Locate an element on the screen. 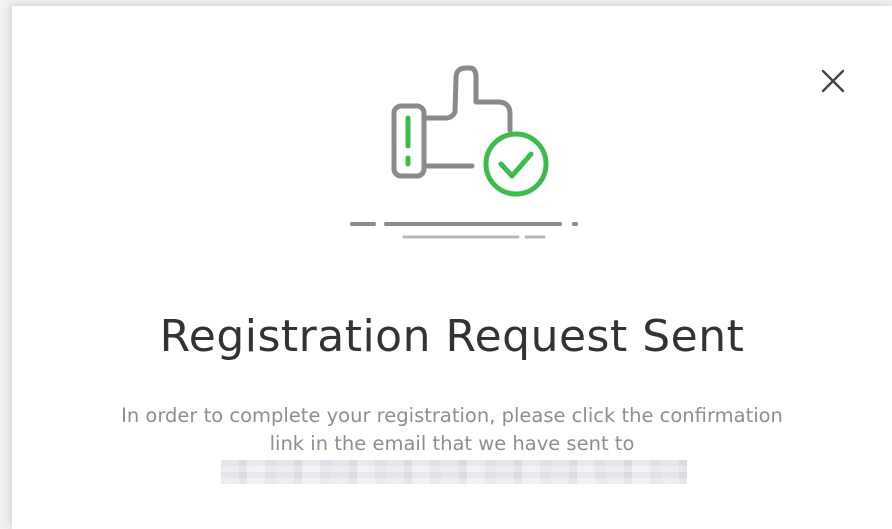 The image size is (892, 529). dialog-title: Registration Request Sent is located at coordinates (452, 336).